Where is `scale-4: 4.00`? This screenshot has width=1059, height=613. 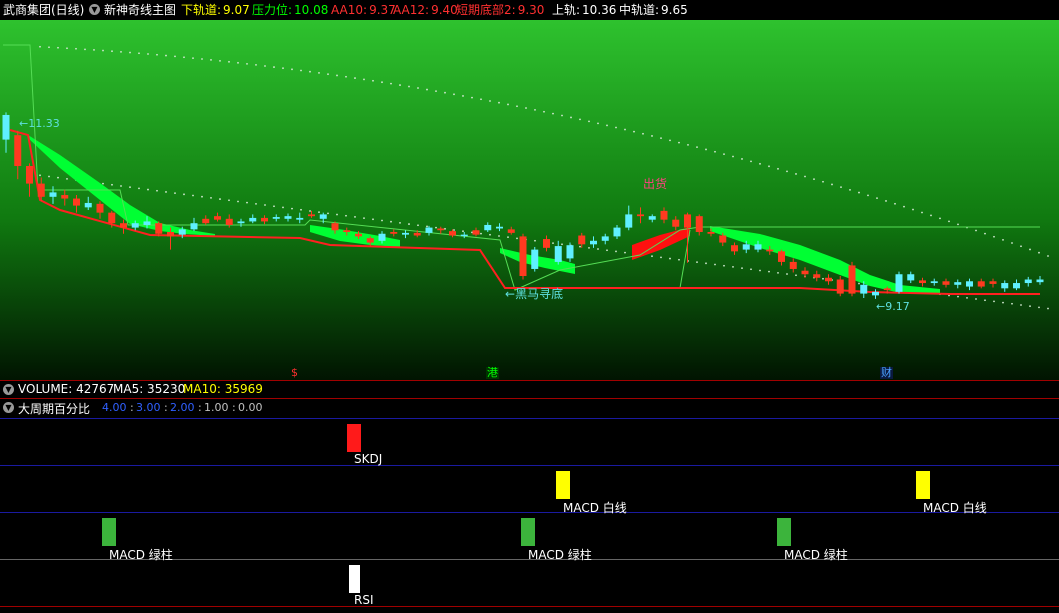 scale-4: 4.00 is located at coordinates (114, 407).